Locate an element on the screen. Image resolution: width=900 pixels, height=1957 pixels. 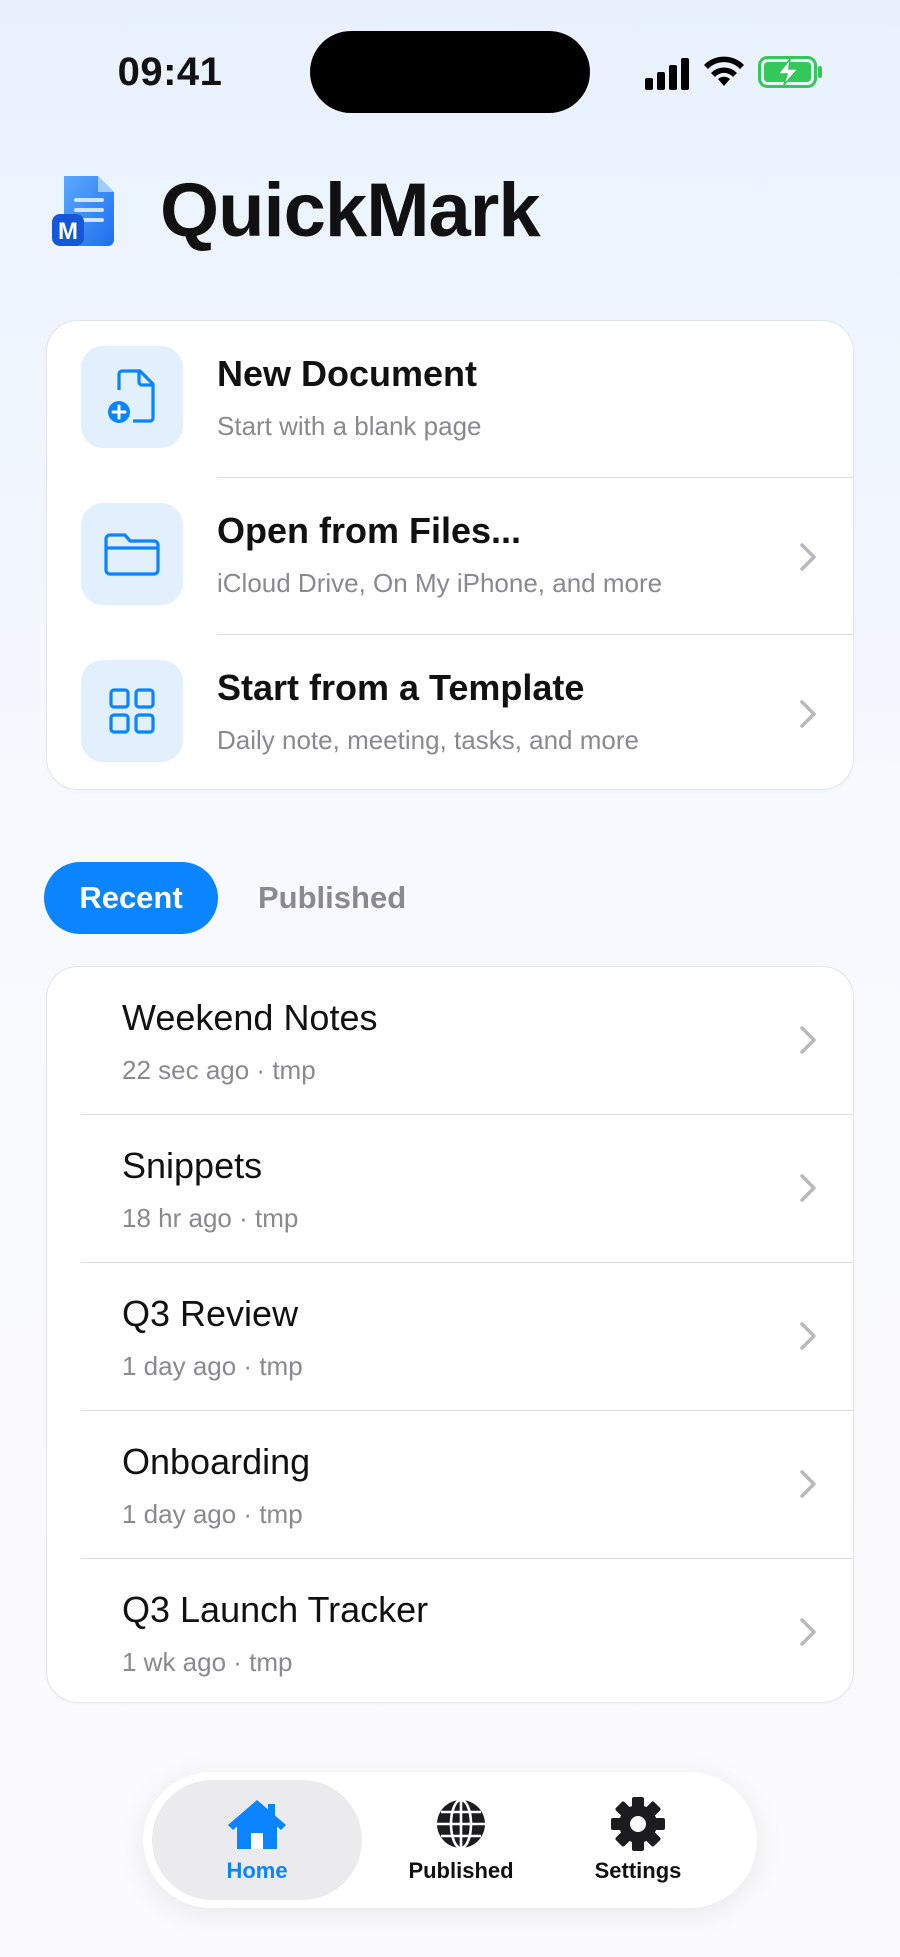
gear-icon is located at coordinates (638, 1824).